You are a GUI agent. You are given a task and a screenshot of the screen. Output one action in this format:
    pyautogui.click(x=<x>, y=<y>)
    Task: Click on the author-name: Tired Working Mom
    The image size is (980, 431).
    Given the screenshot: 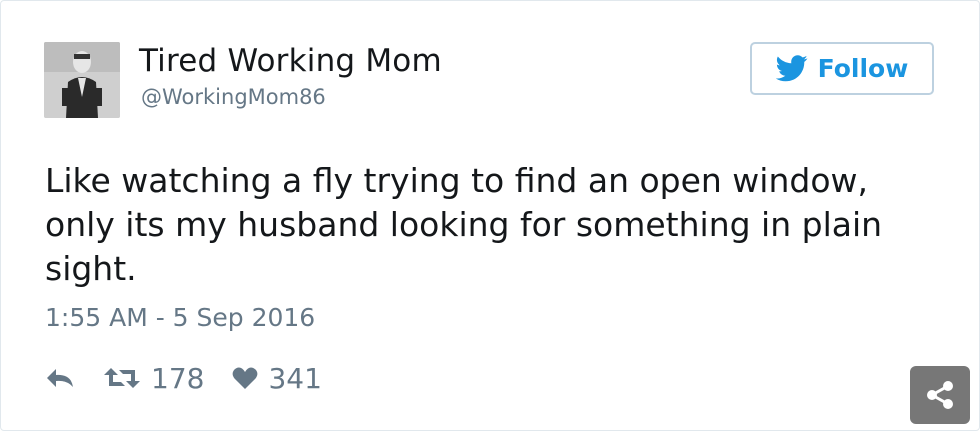 What is the action you would take?
    pyautogui.click(x=290, y=61)
    